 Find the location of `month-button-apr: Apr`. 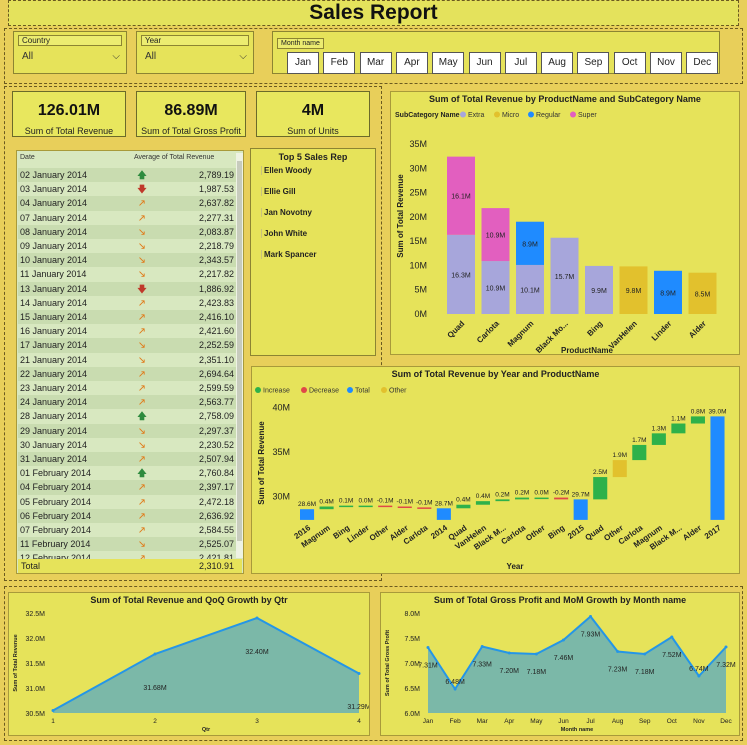

month-button-apr: Apr is located at coordinates (411, 63).